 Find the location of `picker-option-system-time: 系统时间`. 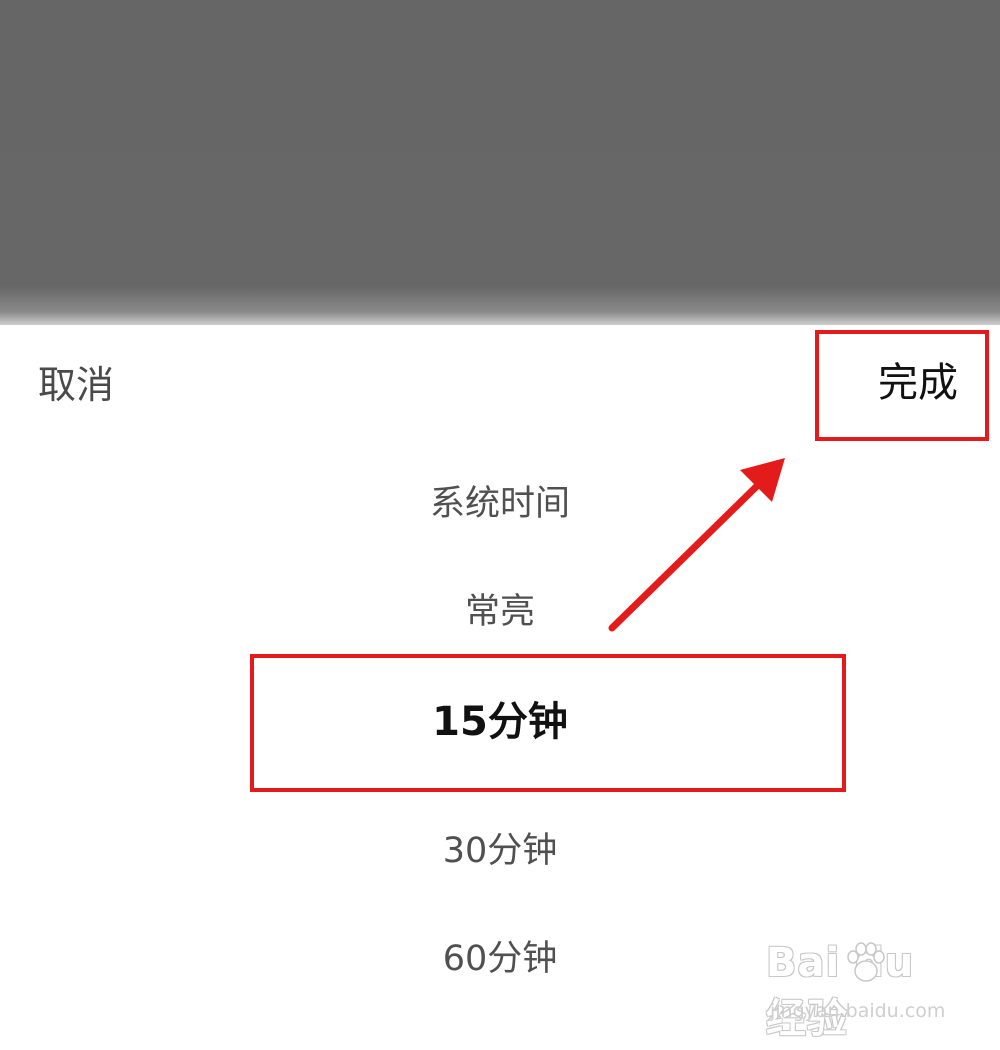

picker-option-system-time: 系统时间 is located at coordinates (500, 500).